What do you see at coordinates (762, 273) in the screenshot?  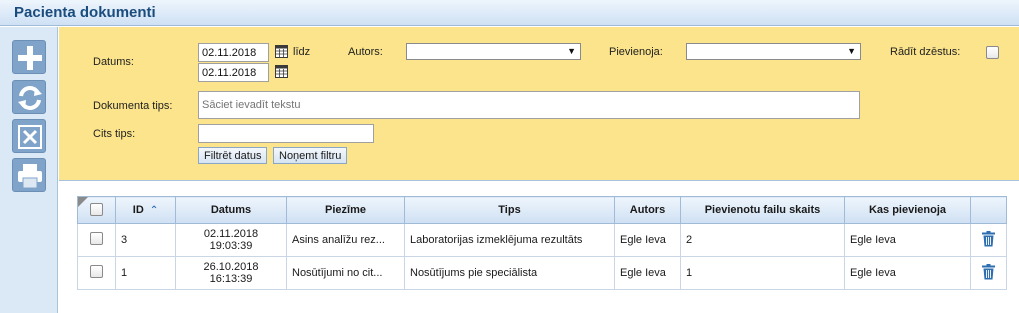 I see `cell-file-count: 1` at bounding box center [762, 273].